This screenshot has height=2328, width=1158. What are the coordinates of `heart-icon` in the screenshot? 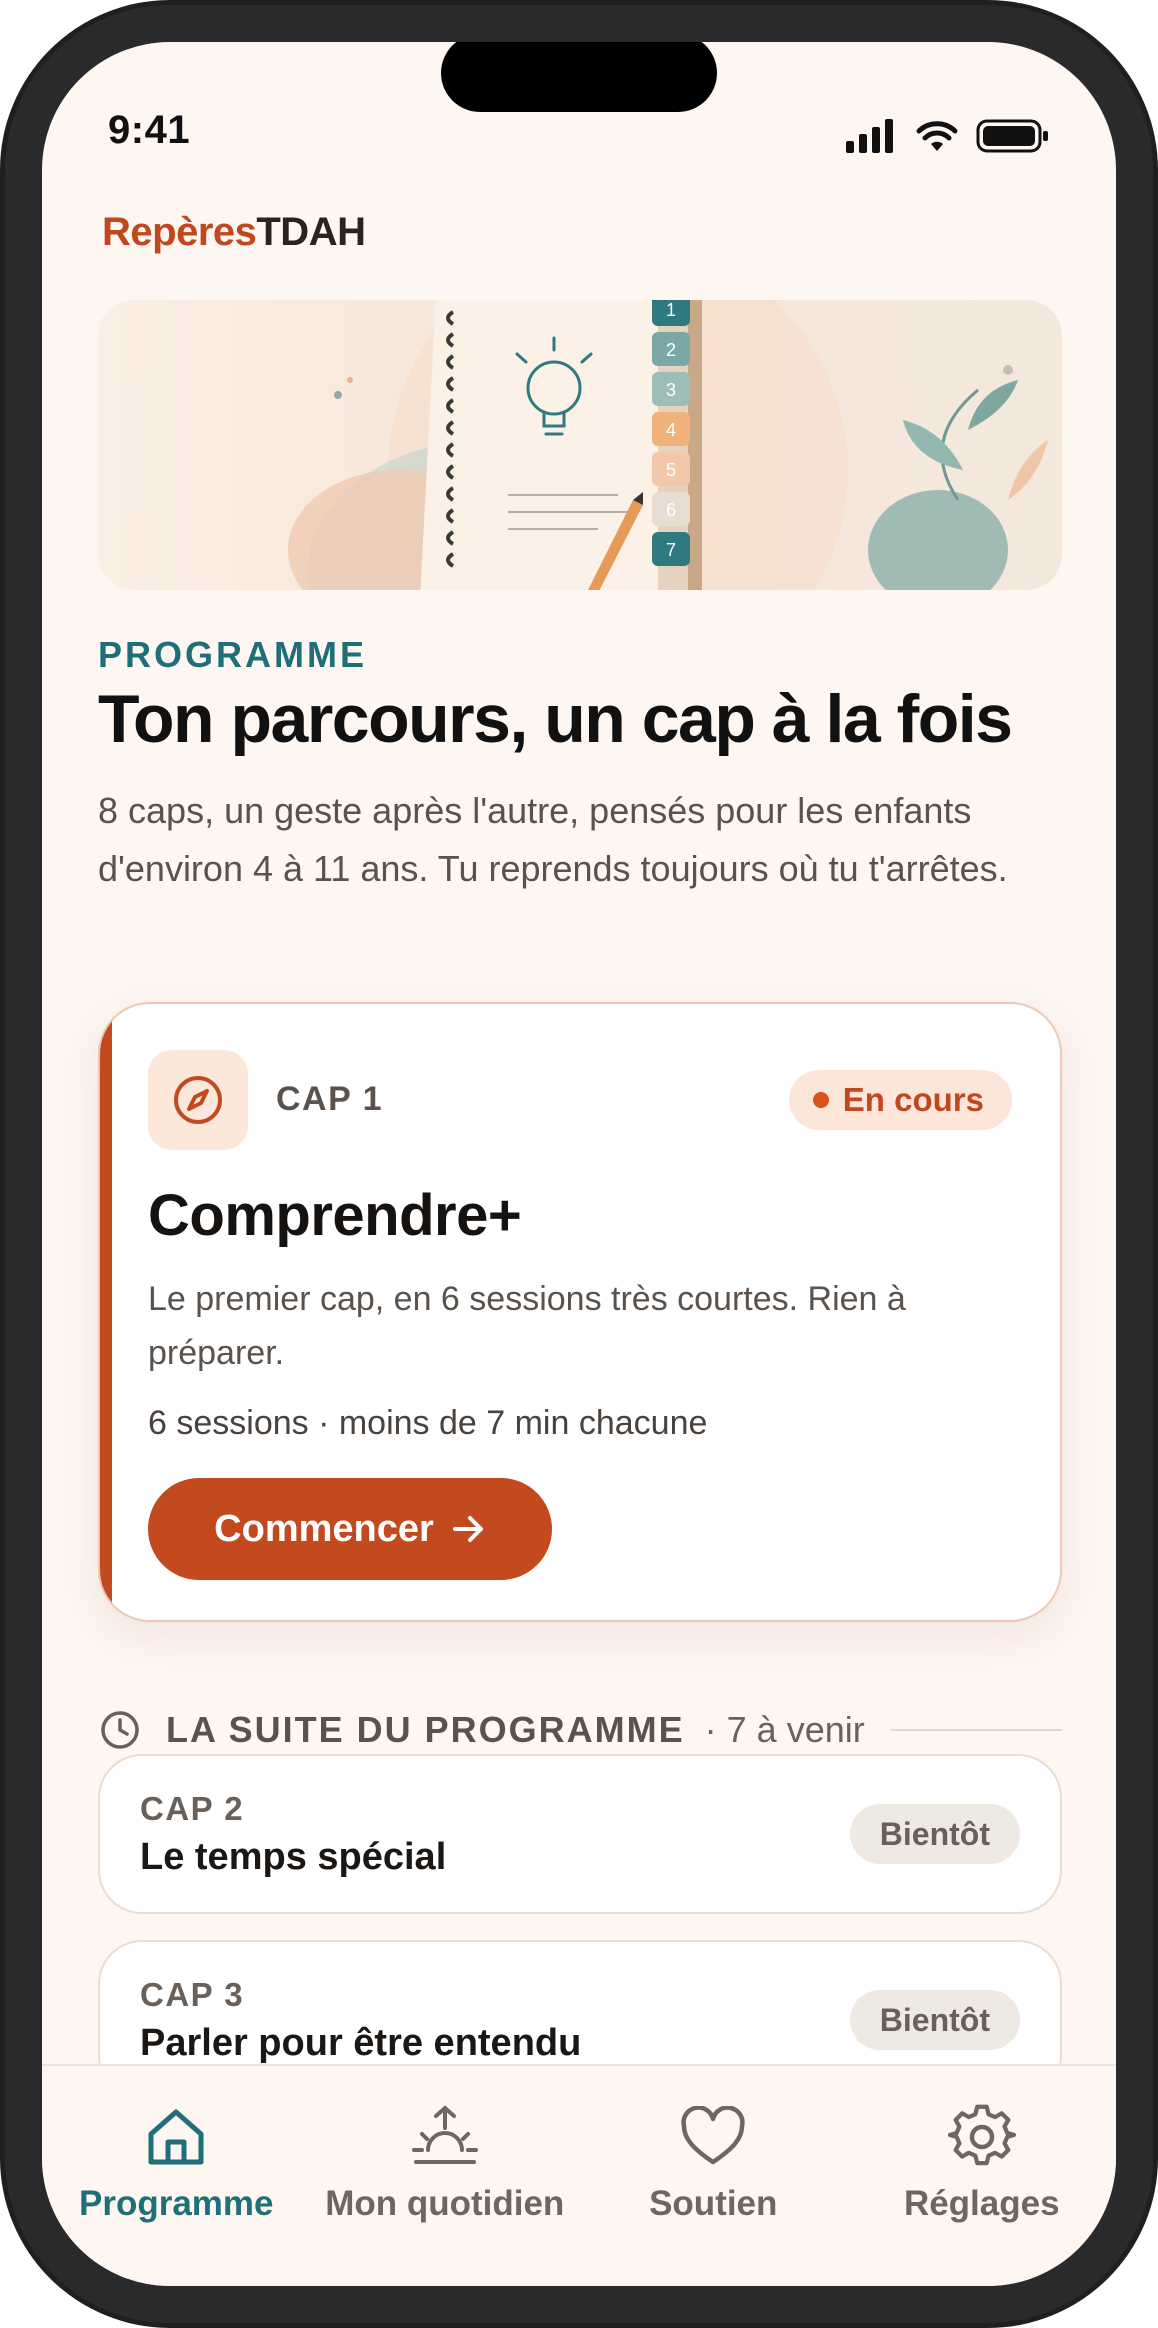 It's located at (713, 2135).